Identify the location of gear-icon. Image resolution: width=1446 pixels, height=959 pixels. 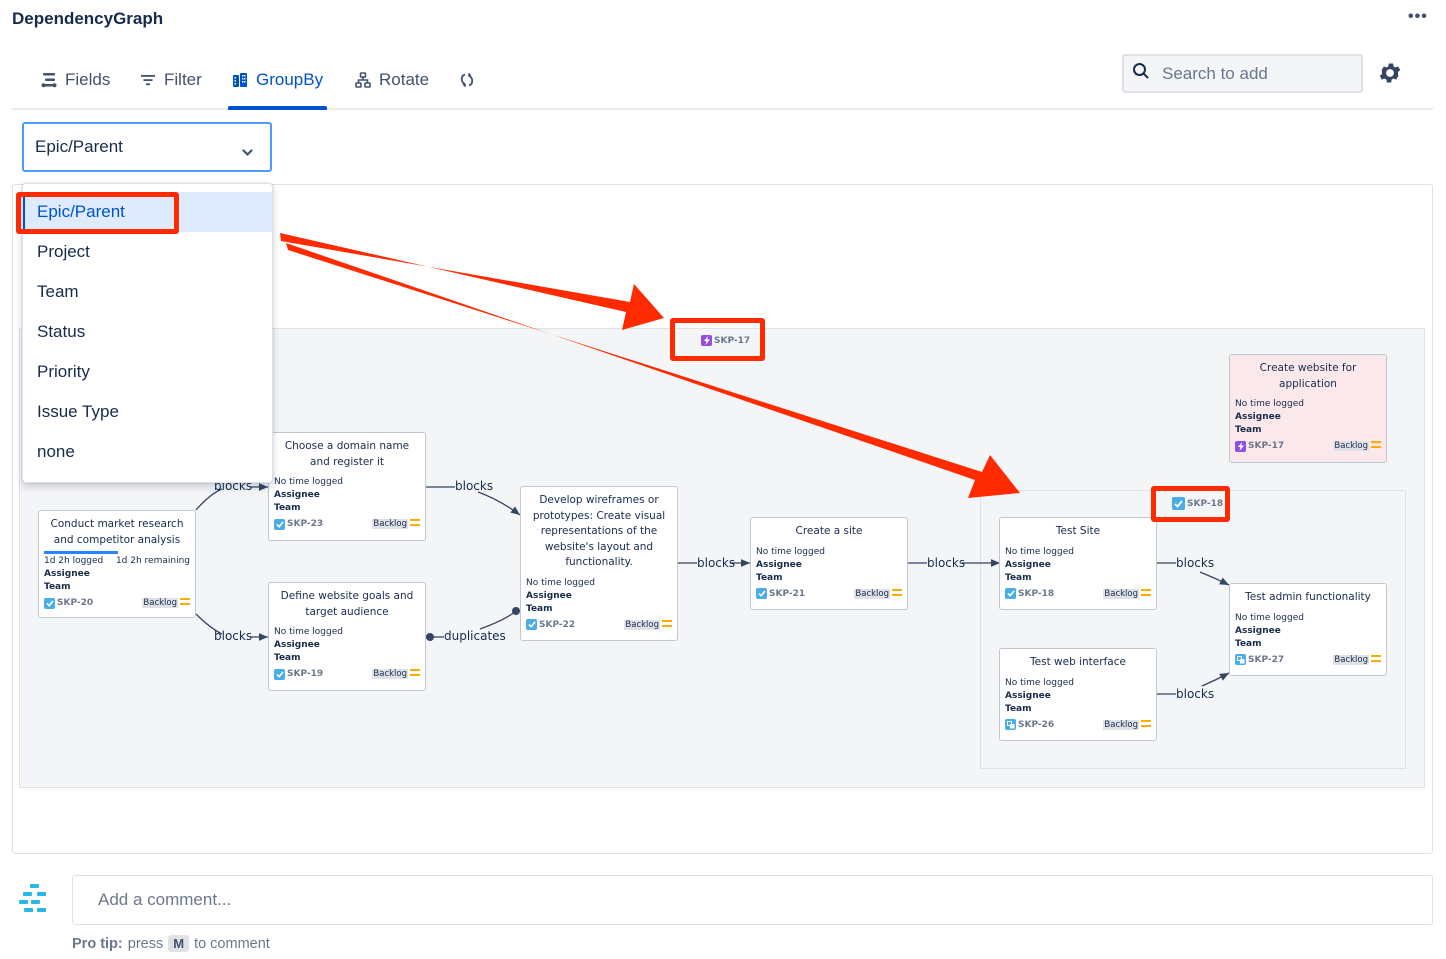
(1390, 76).